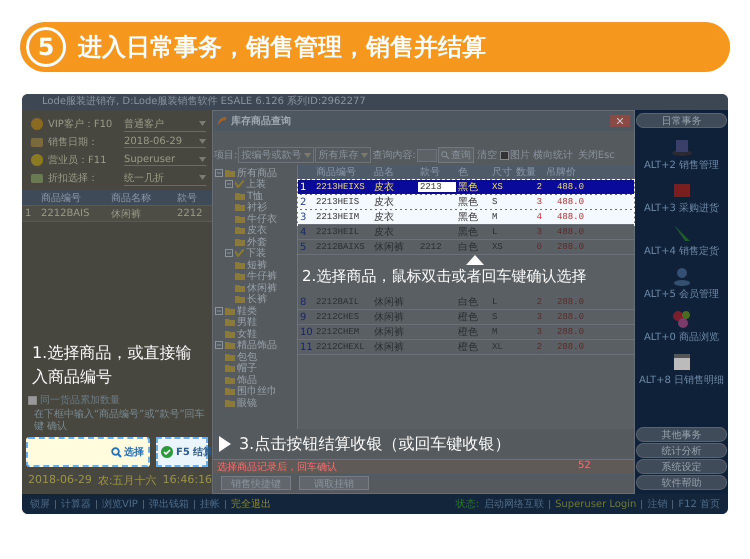  I want to click on row-number: 11, so click(306, 347).